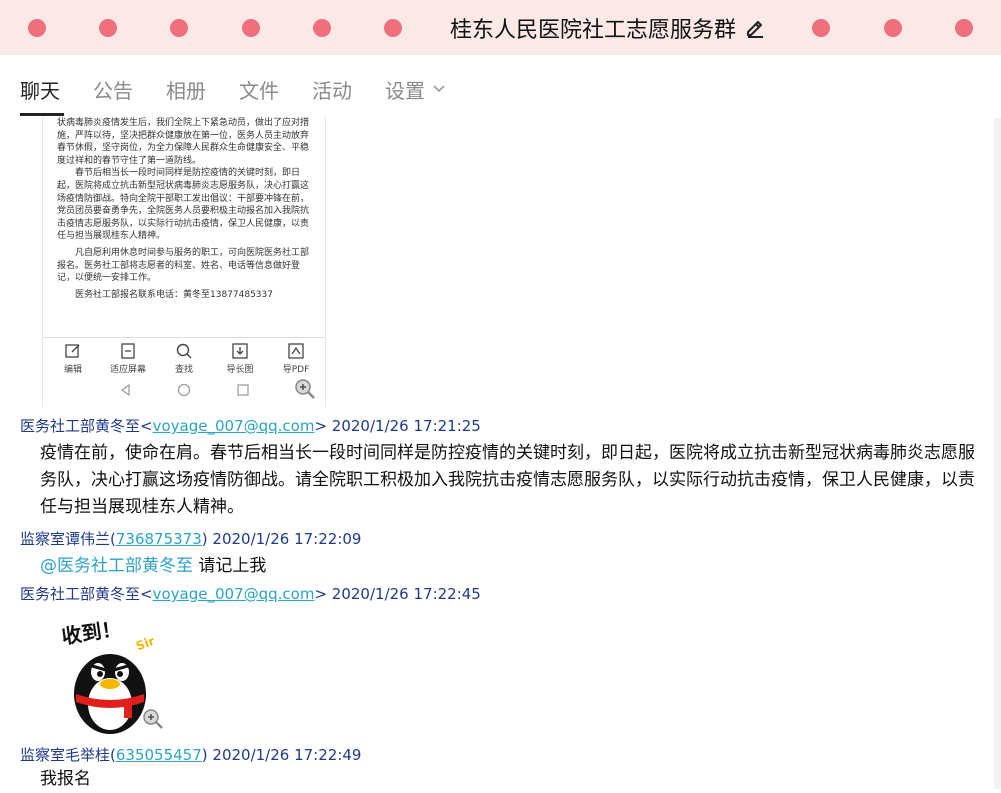 The height and width of the screenshot is (793, 1001). Describe the element at coordinates (125, 390) in the screenshot. I see `back-icon` at that location.